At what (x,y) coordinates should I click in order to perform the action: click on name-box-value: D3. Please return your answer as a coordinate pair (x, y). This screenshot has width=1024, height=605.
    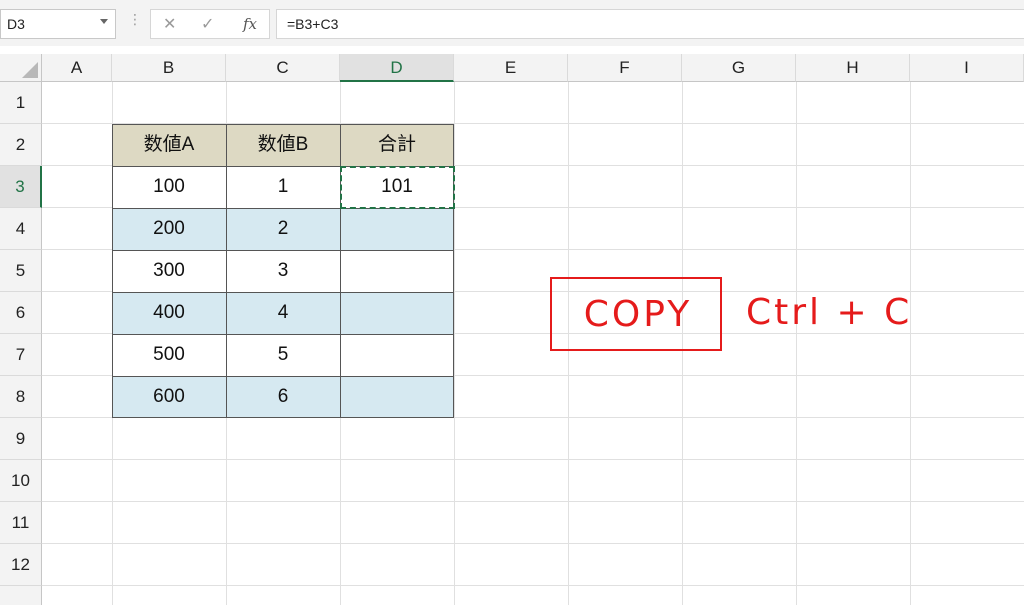
    Looking at the image, I should click on (16, 24).